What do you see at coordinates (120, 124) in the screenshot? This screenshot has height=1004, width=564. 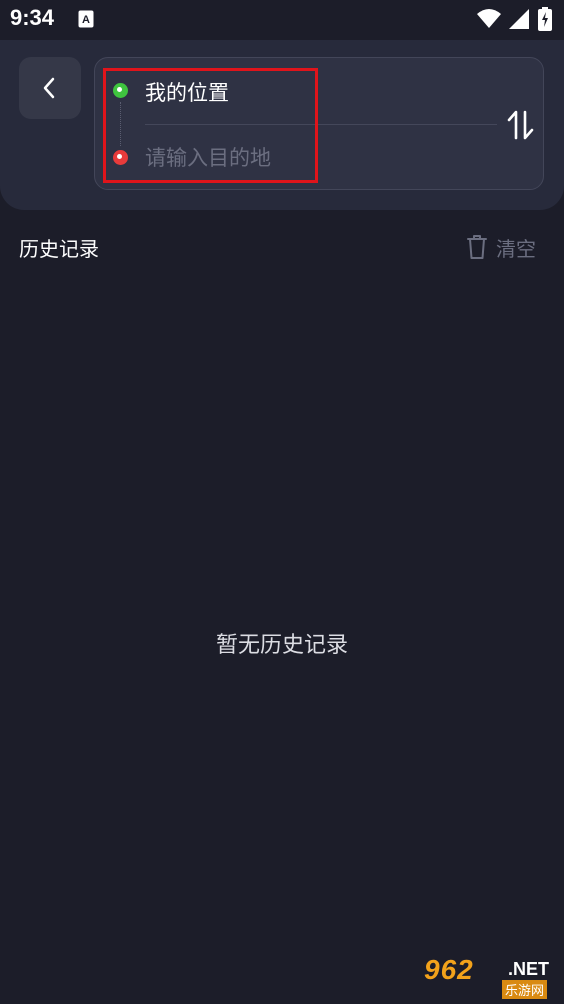 I see `route-connector` at bounding box center [120, 124].